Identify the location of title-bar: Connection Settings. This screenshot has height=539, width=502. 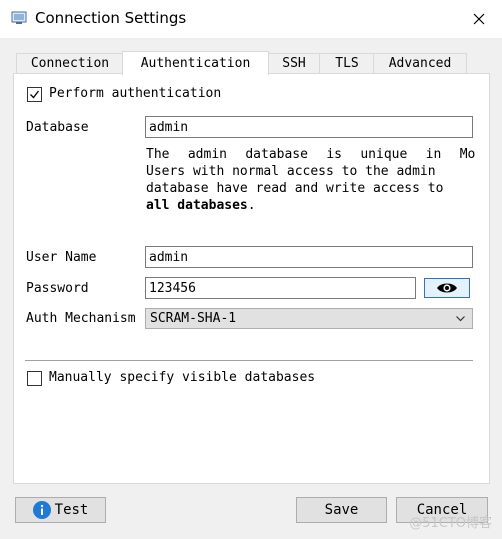
(251, 19).